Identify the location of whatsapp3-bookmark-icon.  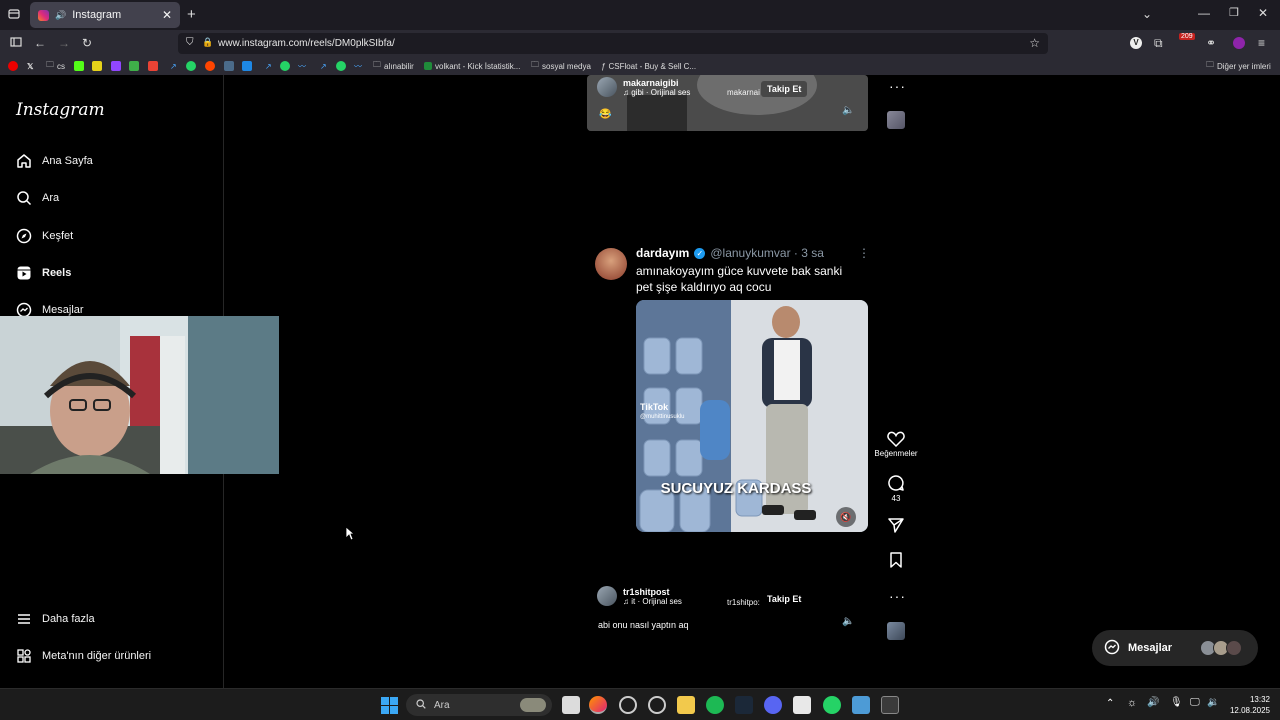
(341, 66).